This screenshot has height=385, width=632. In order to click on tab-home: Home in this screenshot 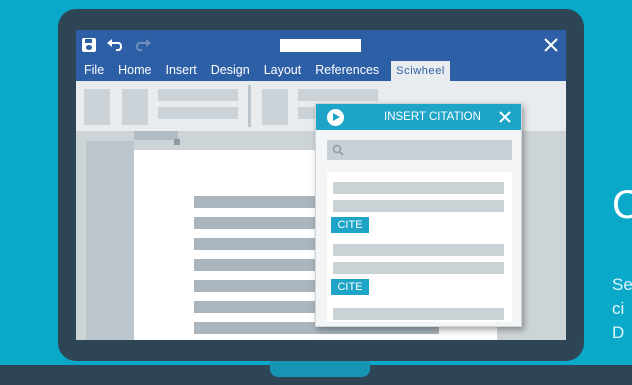, I will do `click(134, 71)`.